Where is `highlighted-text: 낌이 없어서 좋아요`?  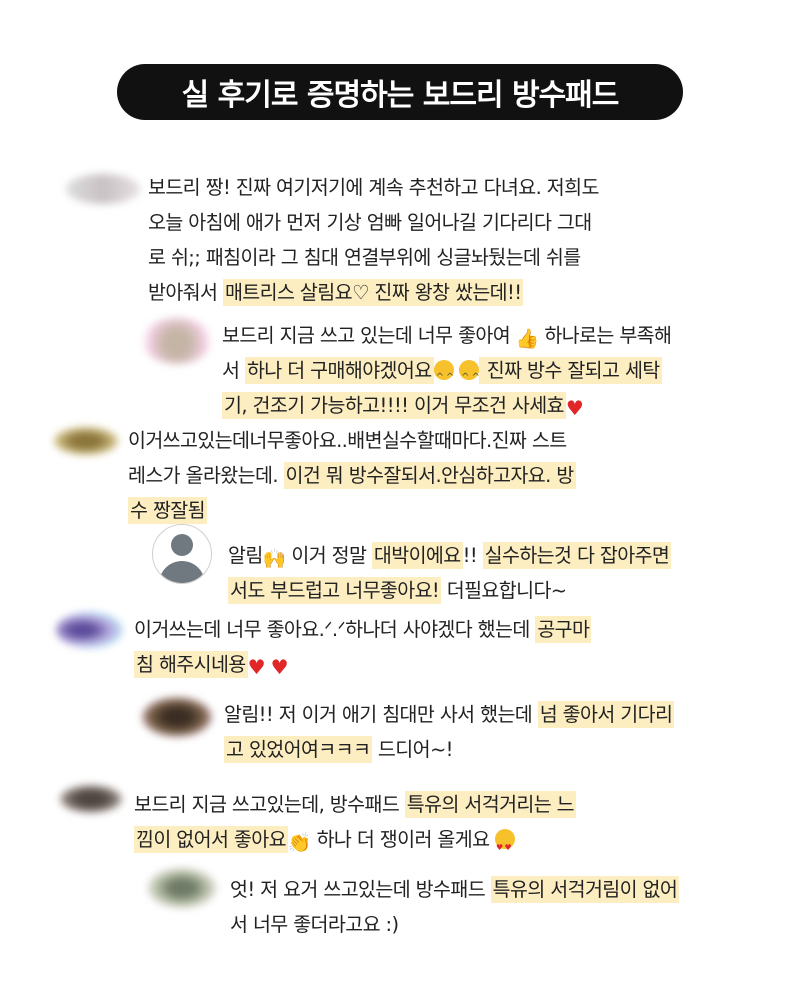 highlighted-text: 낌이 없어서 좋아요 is located at coordinates (211, 839).